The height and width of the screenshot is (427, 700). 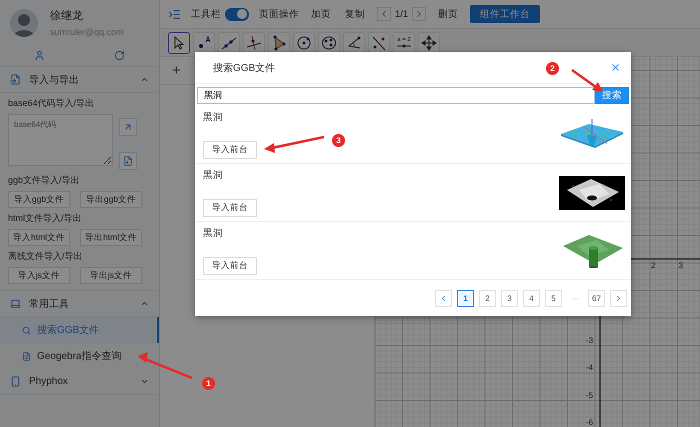 What do you see at coordinates (204, 42) in the screenshot?
I see `point-icon` at bounding box center [204, 42].